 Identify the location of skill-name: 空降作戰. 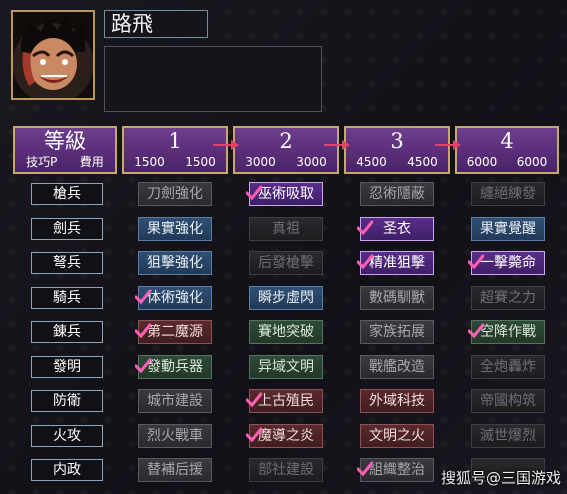
(508, 332).